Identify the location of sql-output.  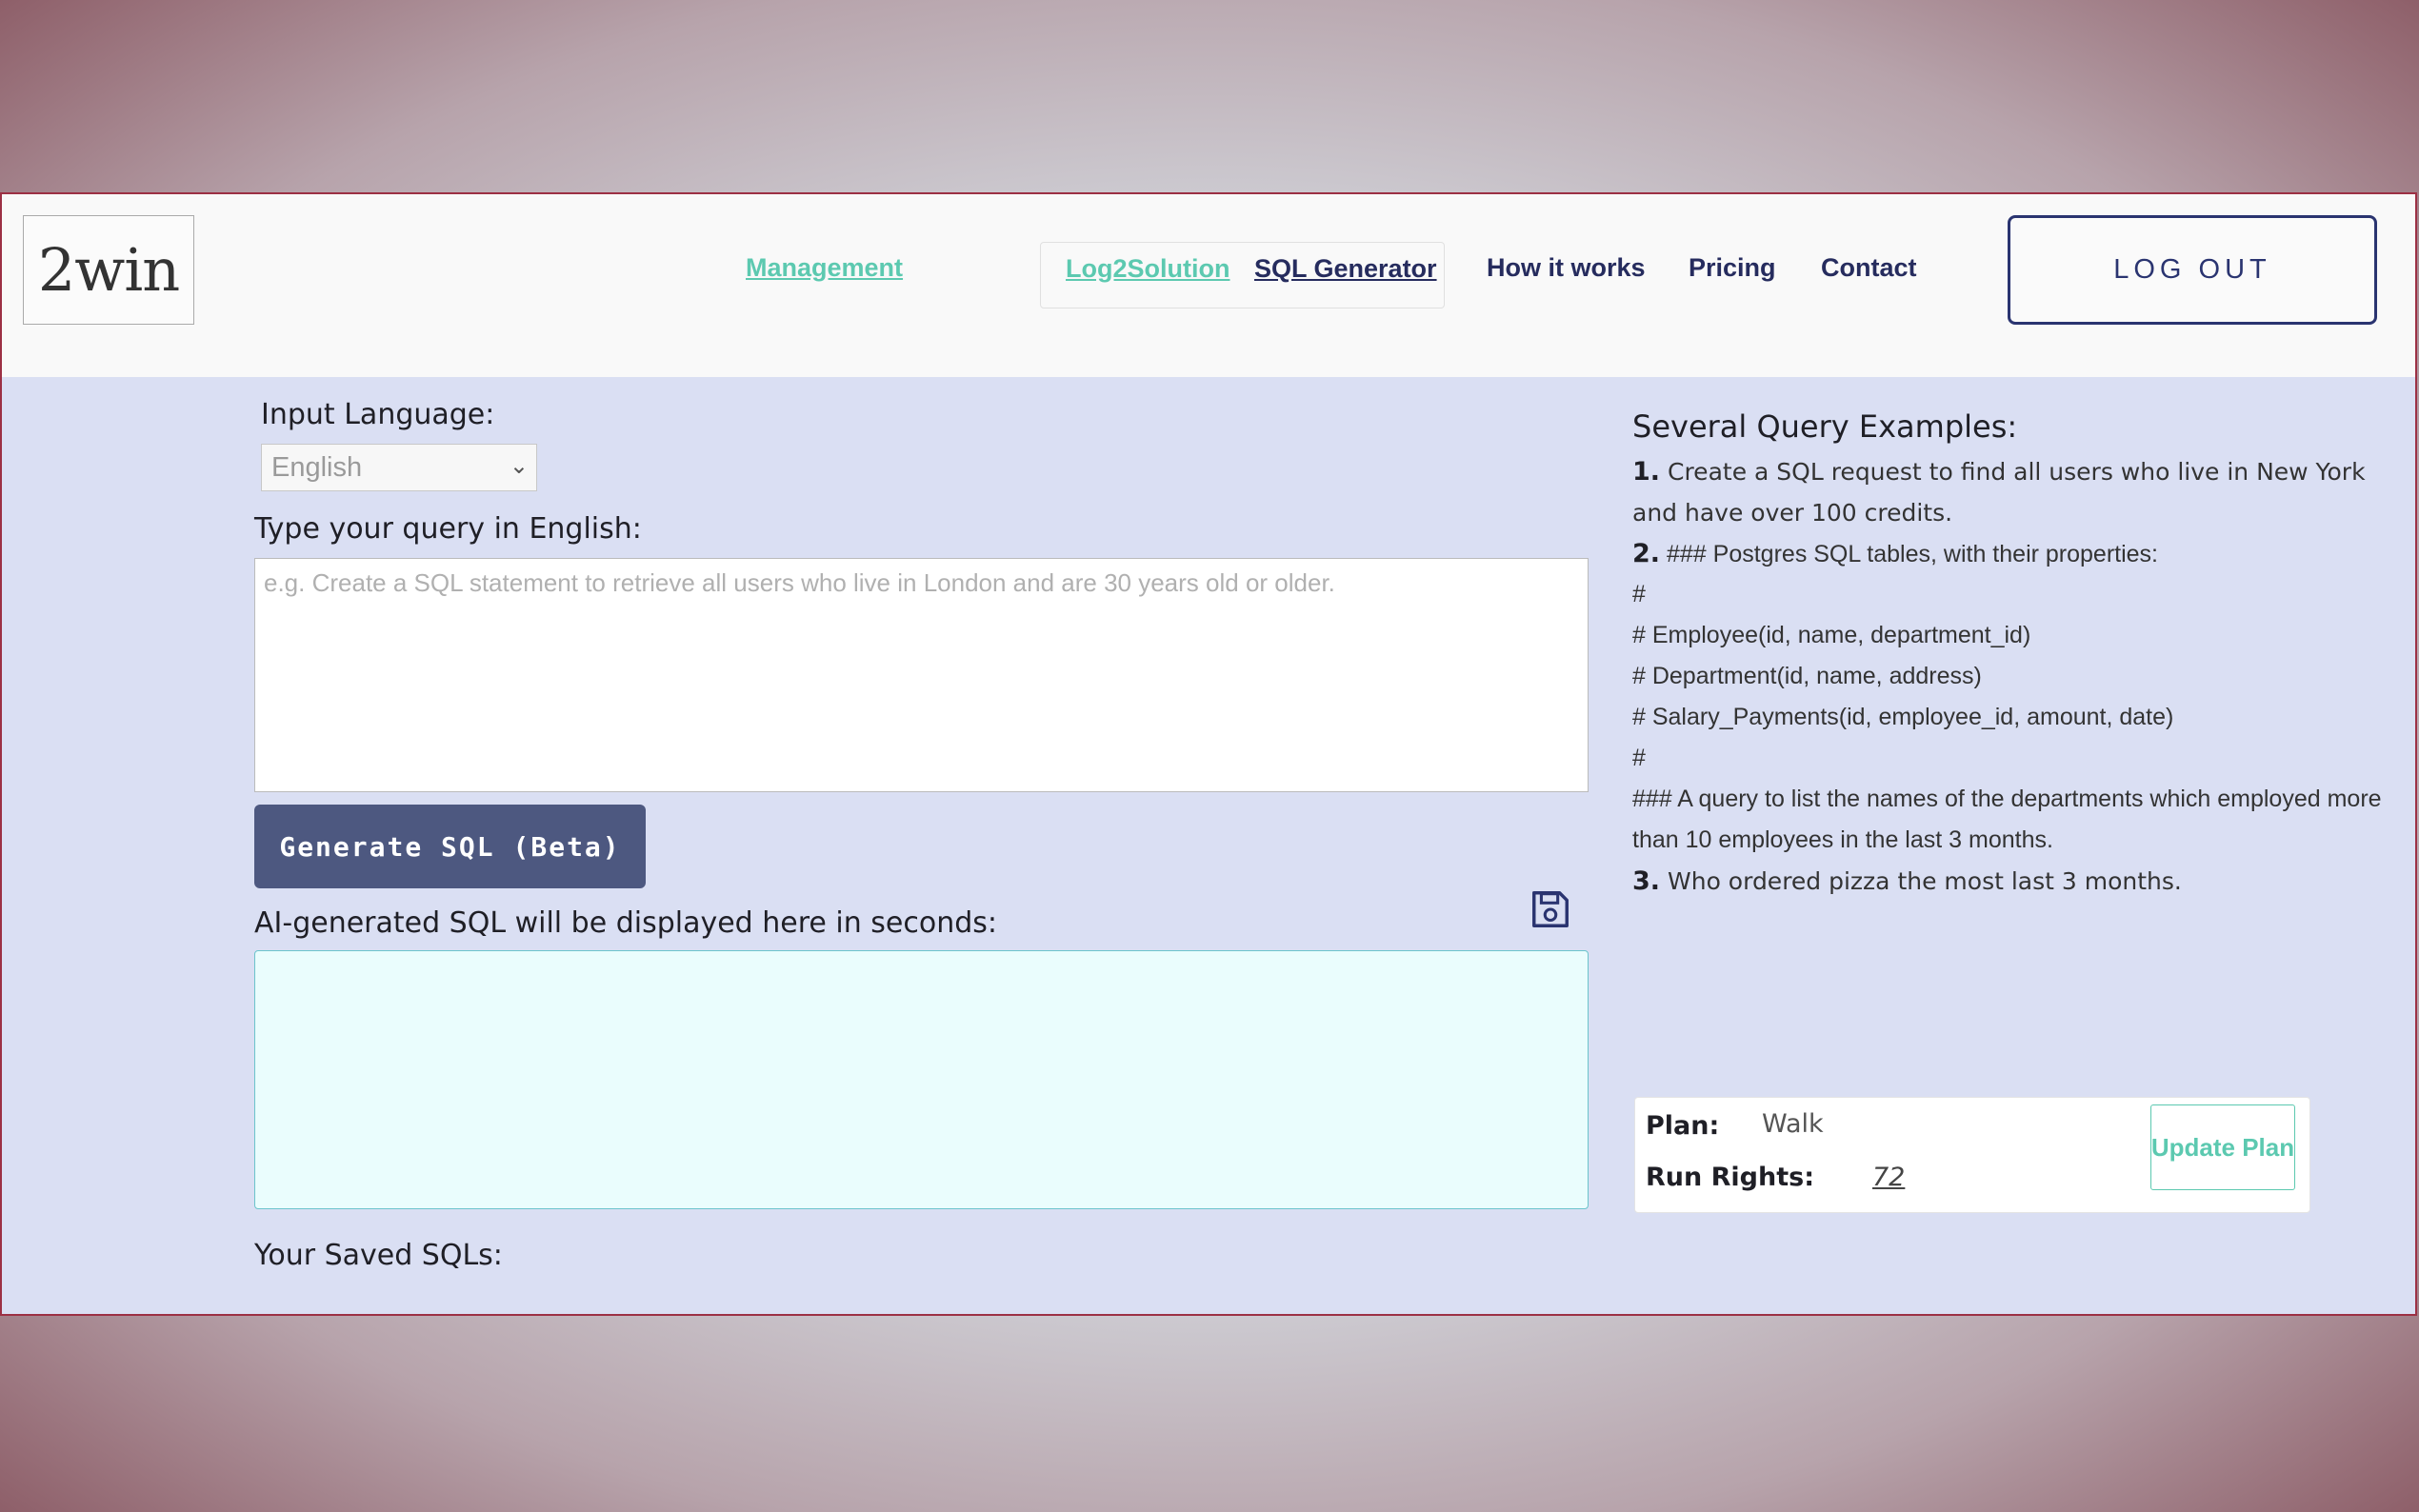
(921, 1079).